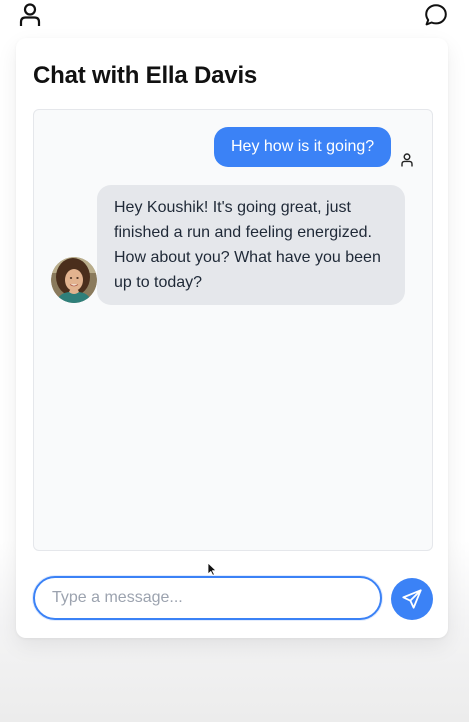 The width and height of the screenshot is (469, 722). Describe the element at coordinates (74, 280) in the screenshot. I see `avatar-ella-davis` at that location.